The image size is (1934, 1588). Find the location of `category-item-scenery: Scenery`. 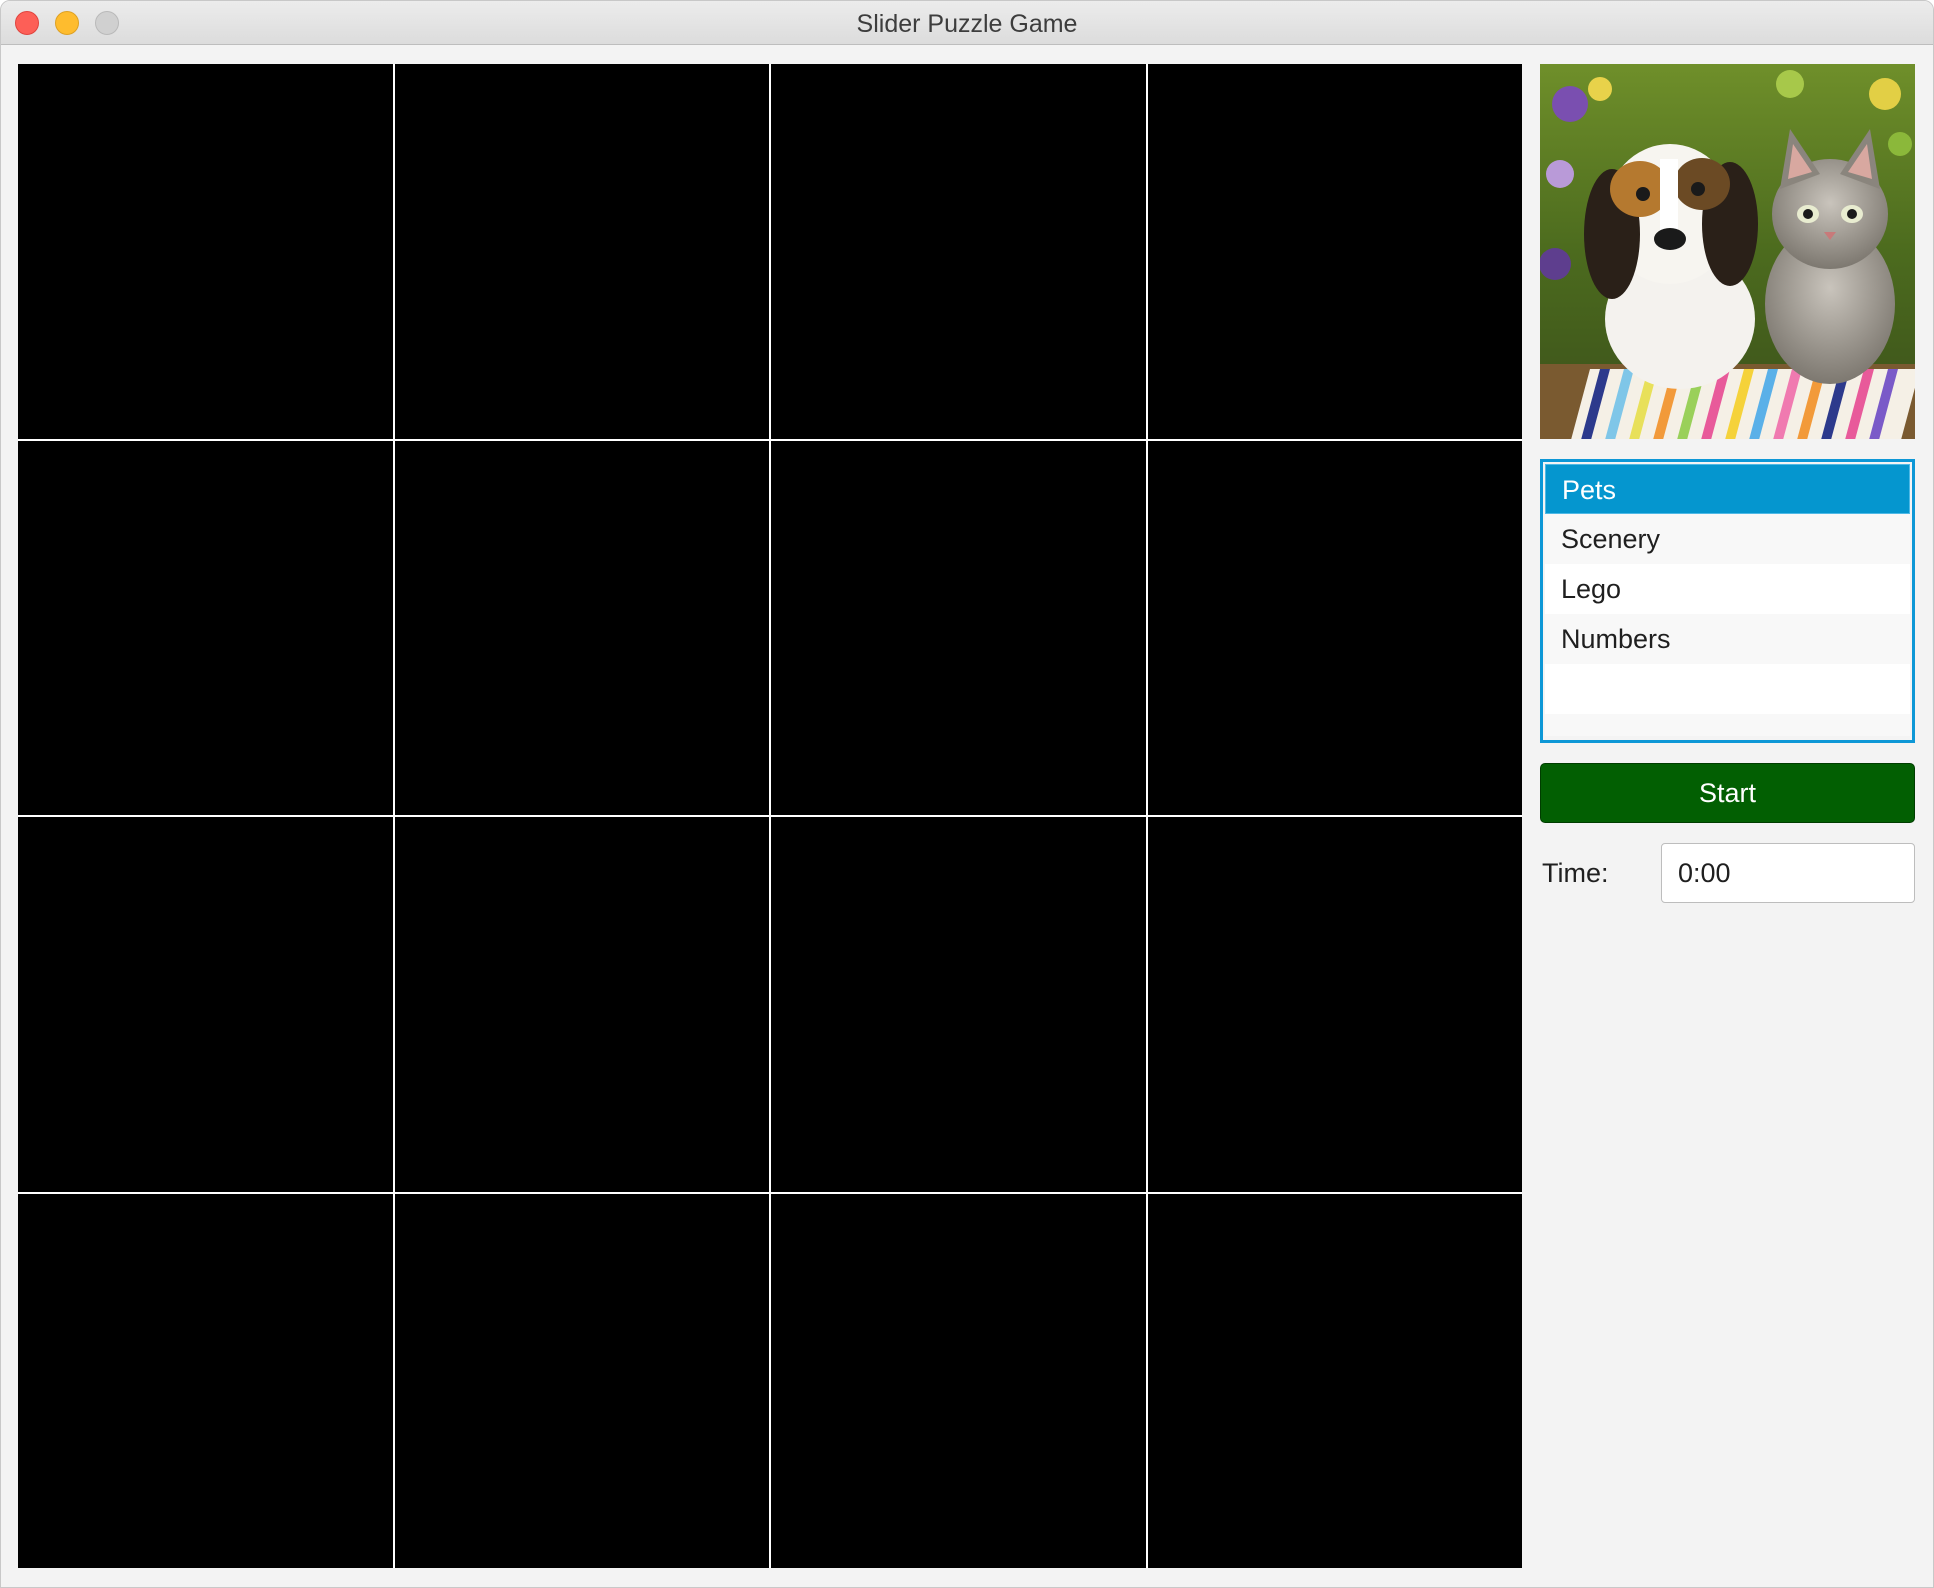

category-item-scenery: Scenery is located at coordinates (1727, 539).